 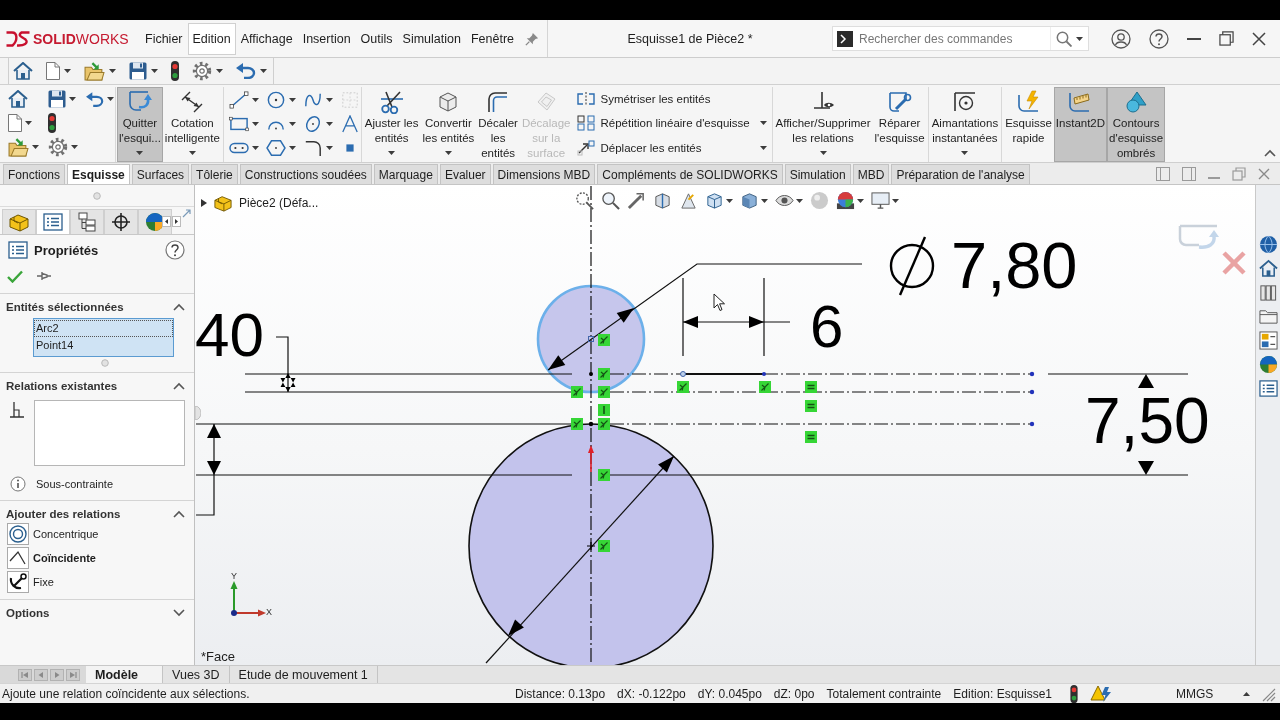 I want to click on status-readout: dZ: 0po, so click(x=794, y=693).